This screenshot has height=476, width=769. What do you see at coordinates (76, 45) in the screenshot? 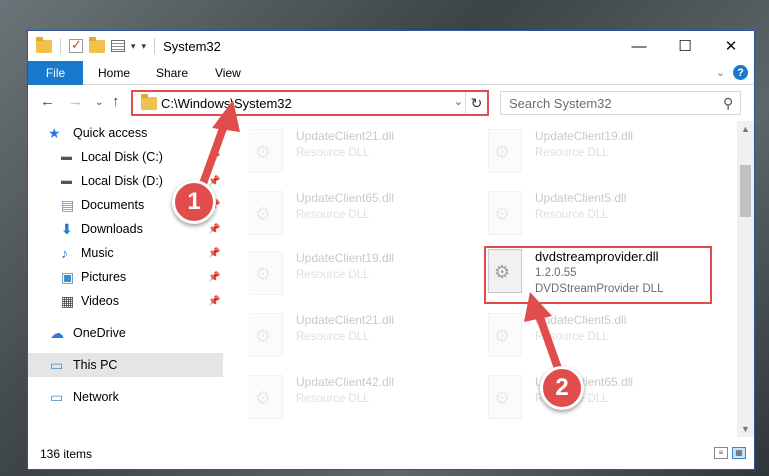
I see `properties-check-icon` at bounding box center [76, 45].